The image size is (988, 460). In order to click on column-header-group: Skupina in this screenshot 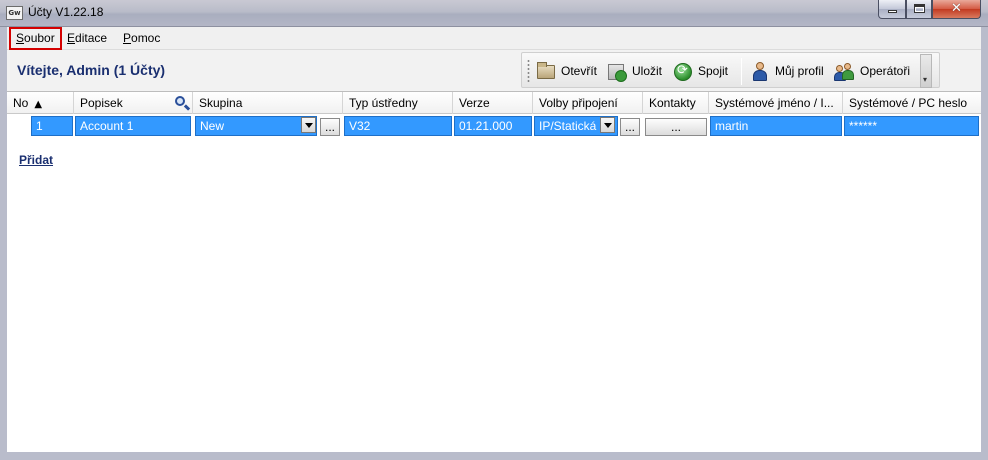, I will do `click(268, 103)`.